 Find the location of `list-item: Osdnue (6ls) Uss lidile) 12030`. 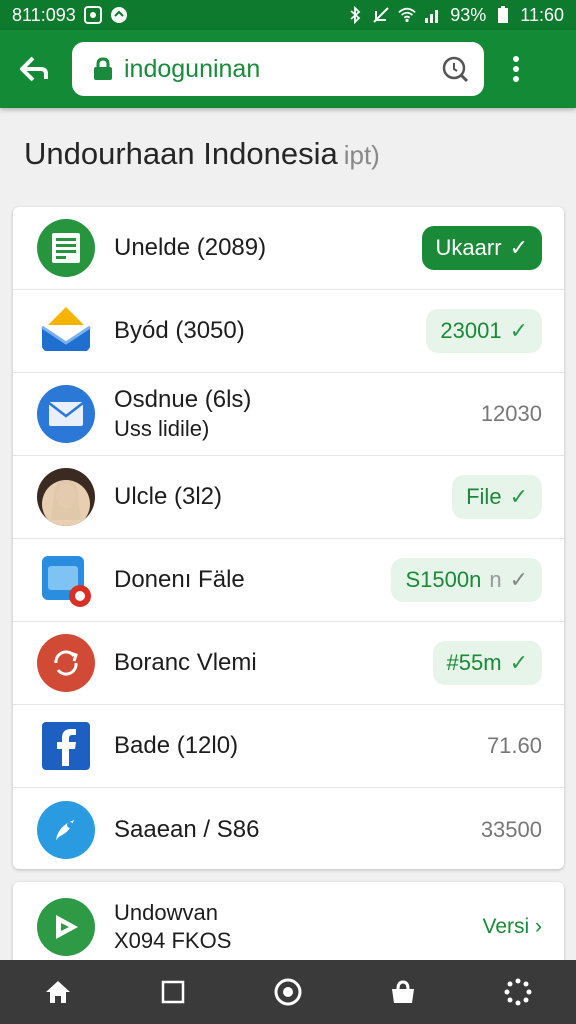

list-item: Osdnue (6ls) Uss lidile) 12030 is located at coordinates (288, 414).